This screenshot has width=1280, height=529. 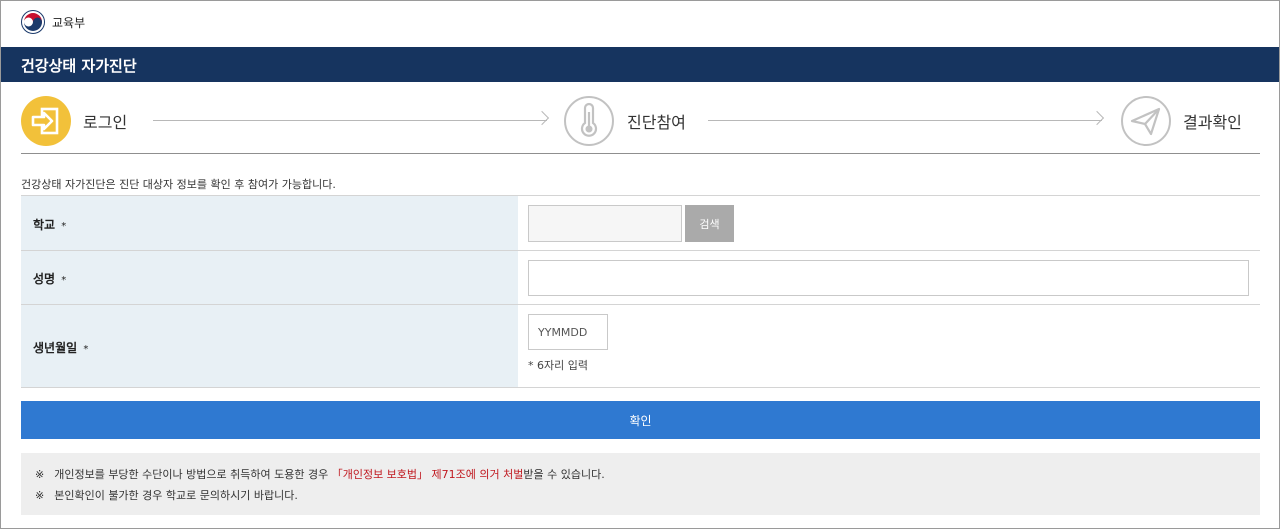 What do you see at coordinates (640, 420) in the screenshot?
I see `confirm-button: 확인` at bounding box center [640, 420].